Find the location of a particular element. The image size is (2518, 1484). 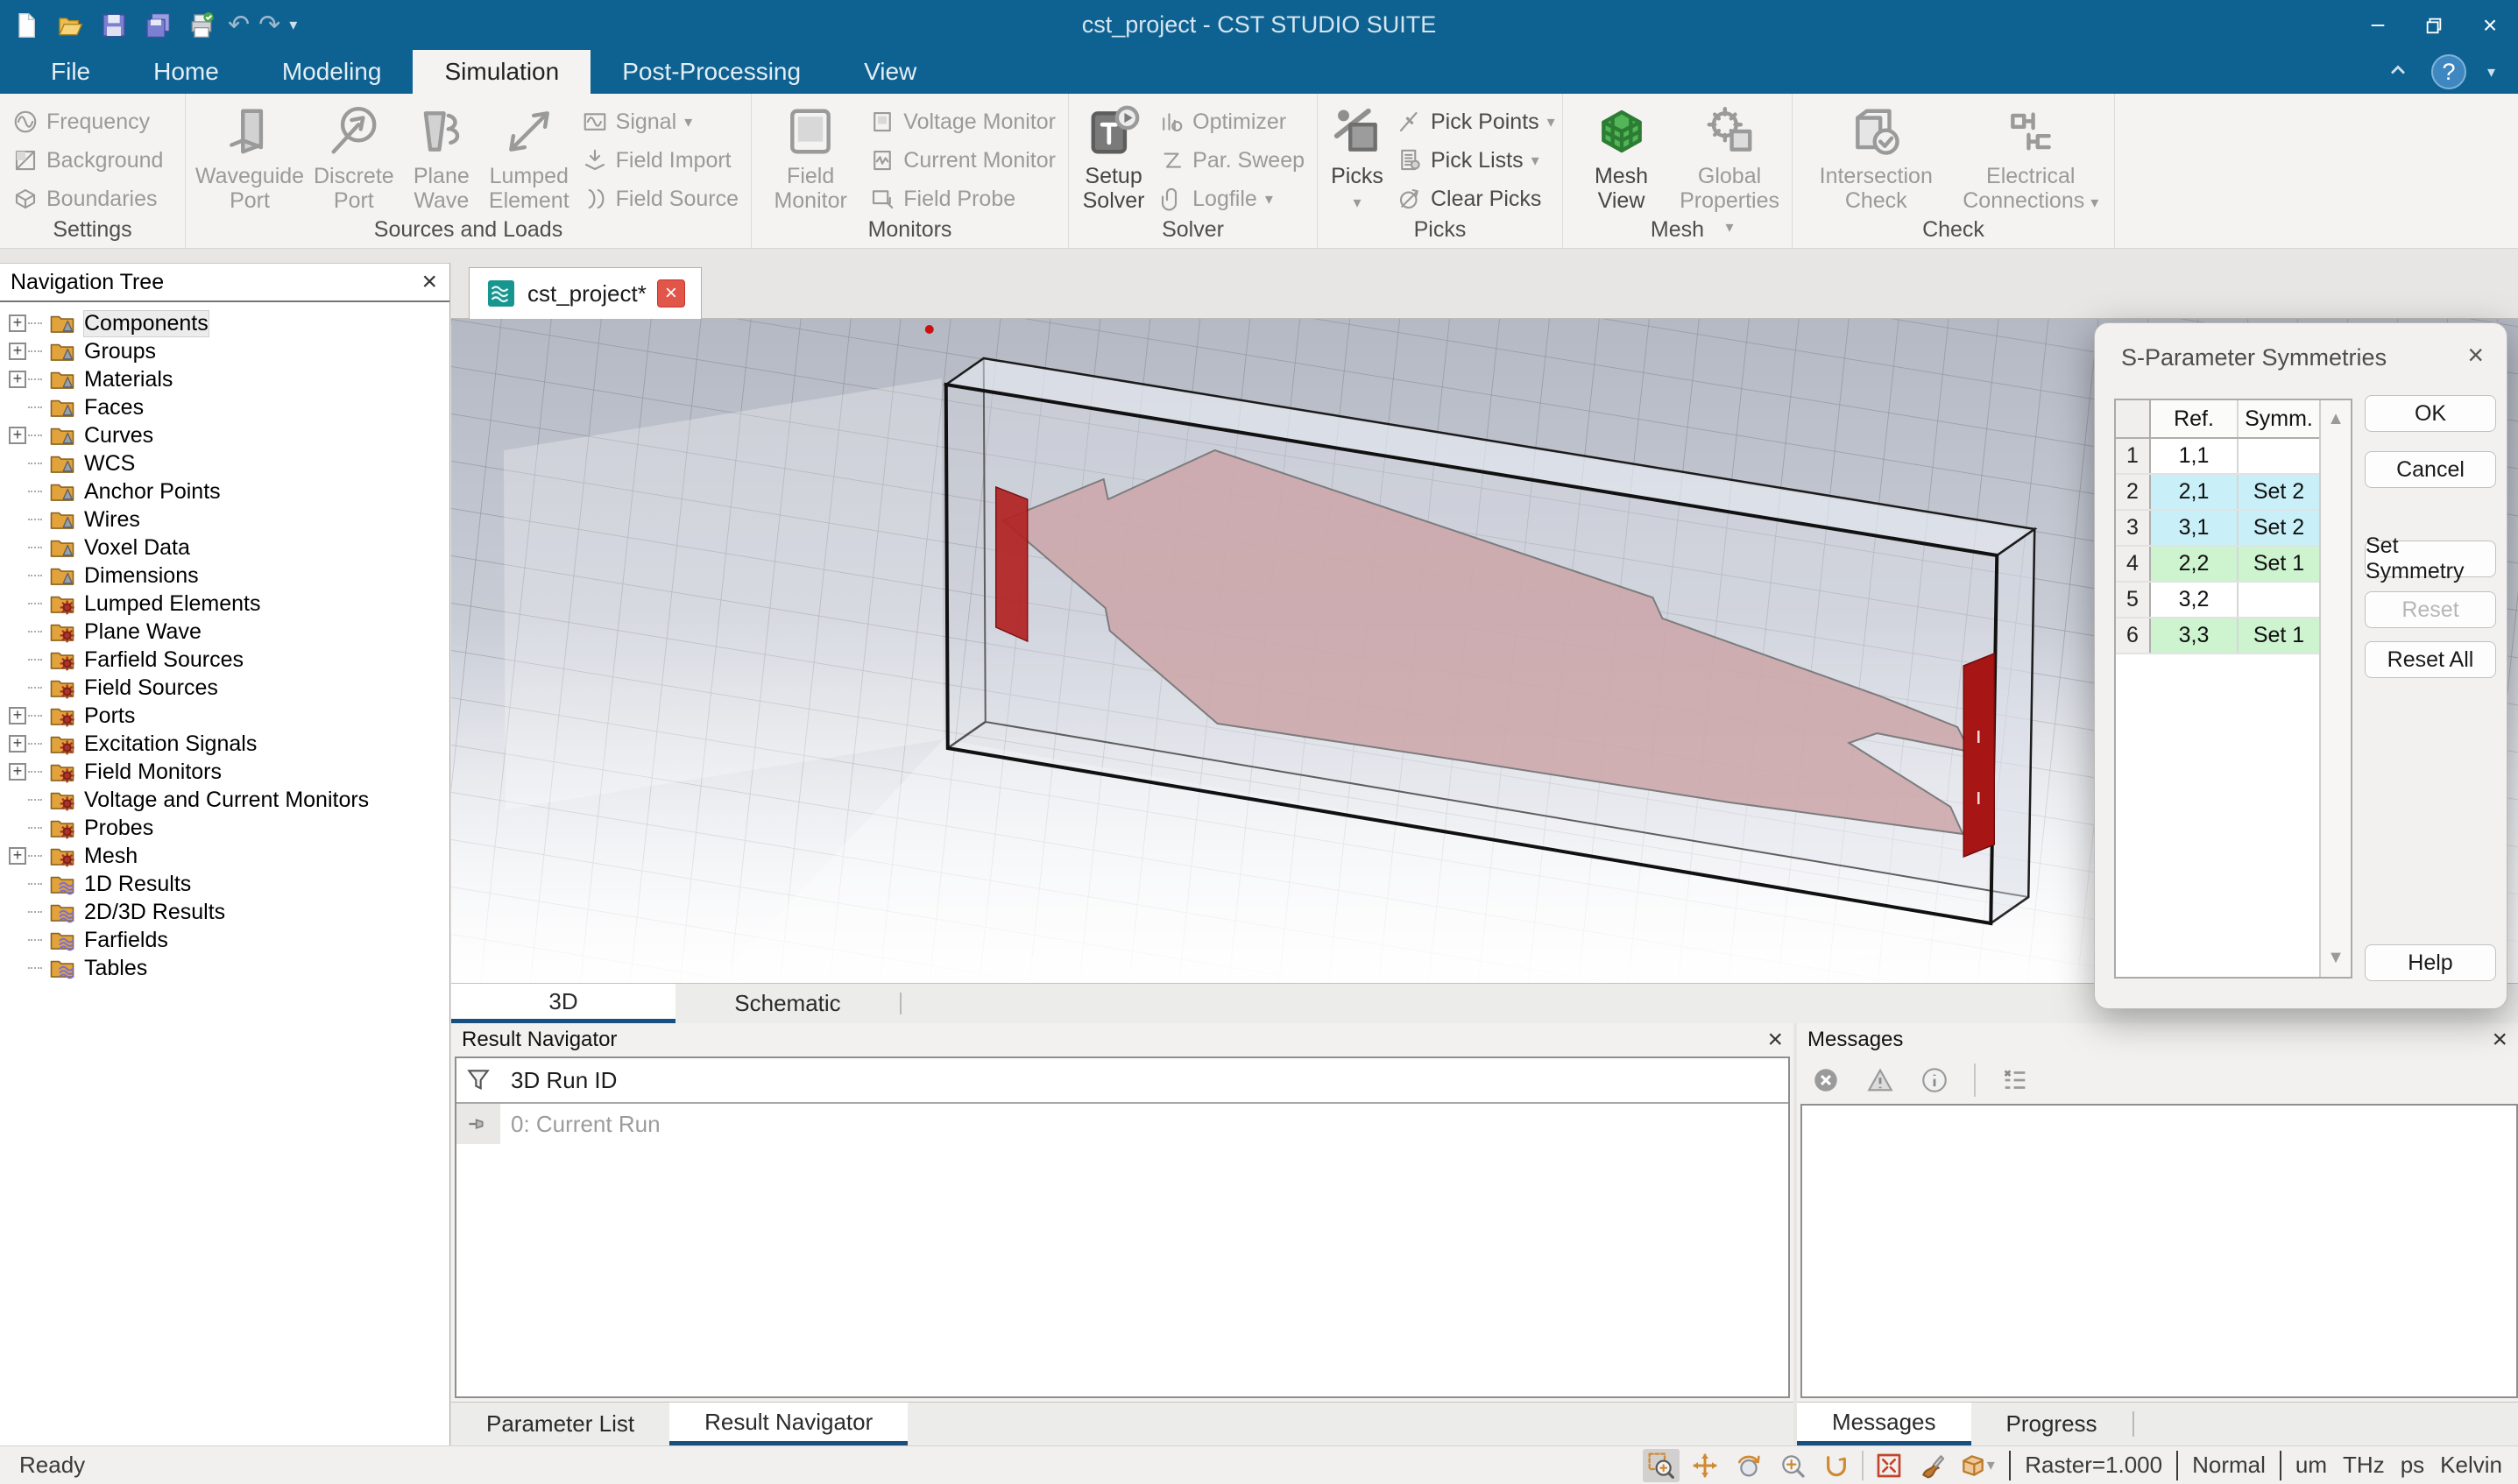

ribbon-logfile-button: Logfile ▾ is located at coordinates (1232, 198).